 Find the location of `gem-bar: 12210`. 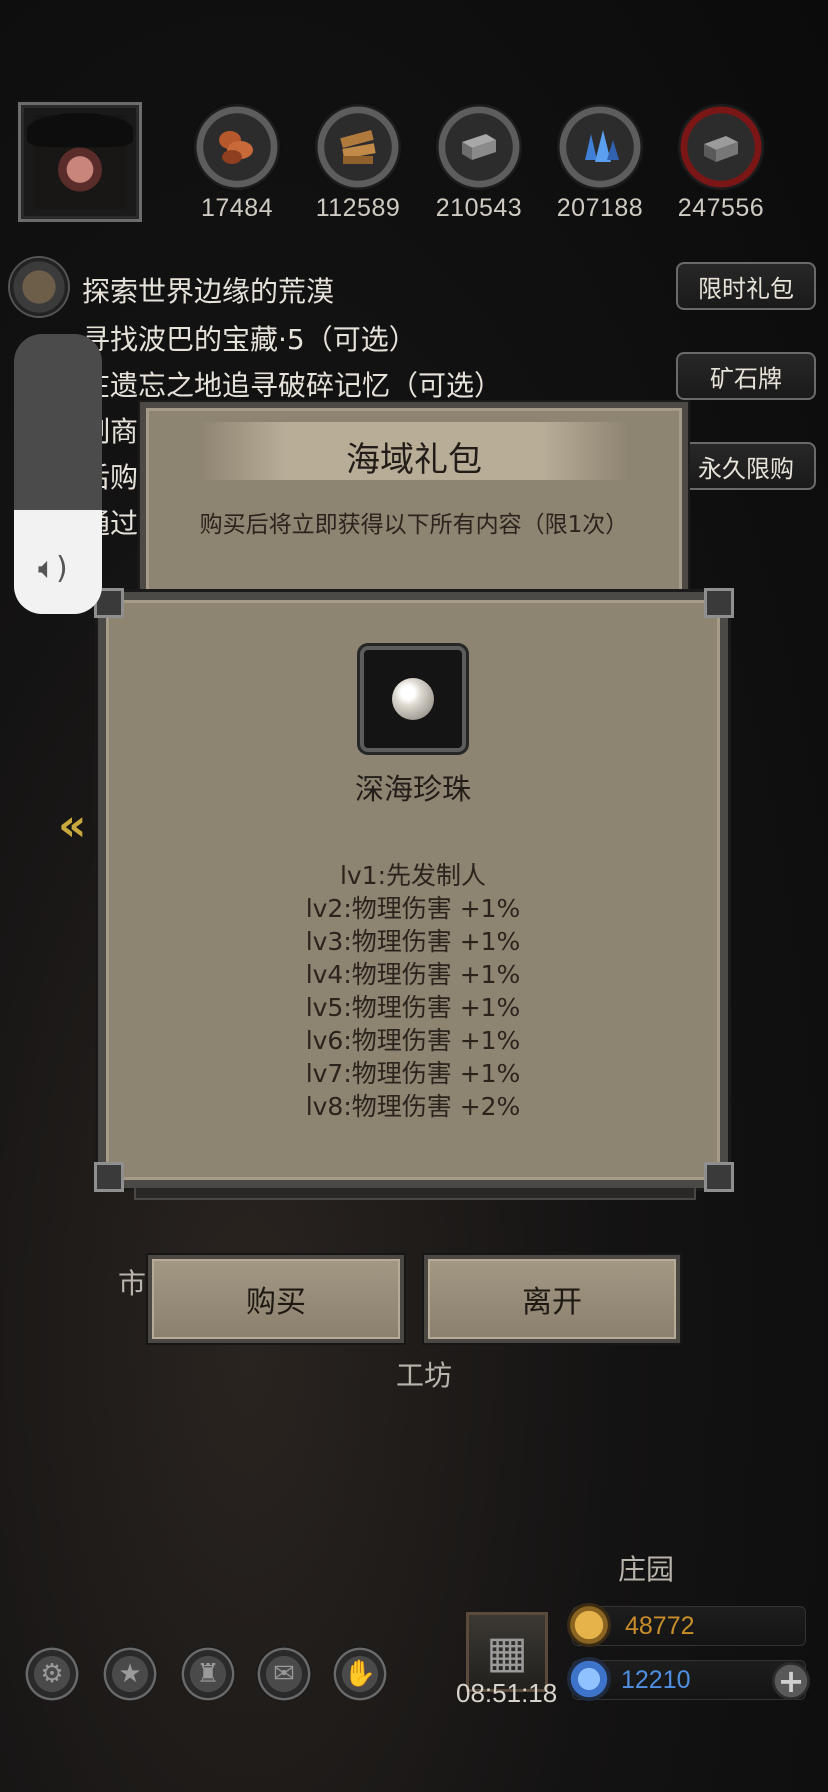

gem-bar: 12210 is located at coordinates (686, 1679).